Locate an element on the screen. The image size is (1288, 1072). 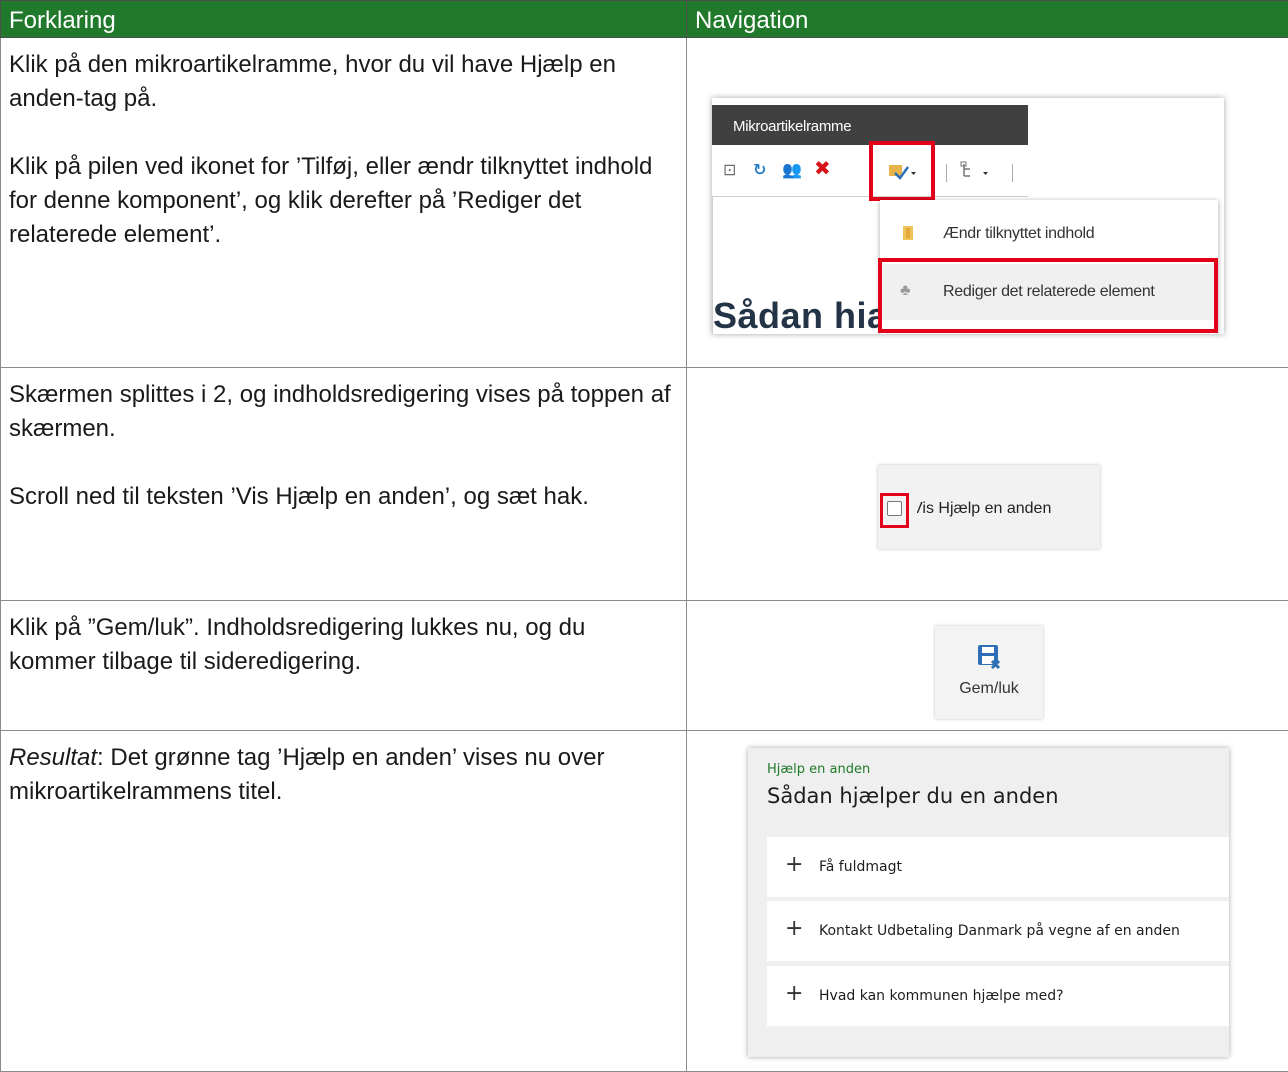
move-icon: ⊡ is located at coordinates (729, 171).